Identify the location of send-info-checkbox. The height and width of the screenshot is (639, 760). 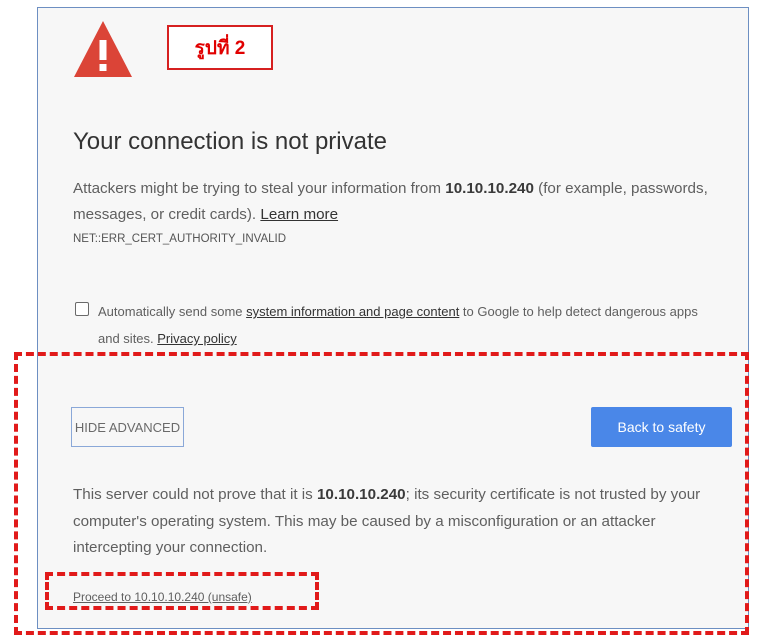
(82, 309).